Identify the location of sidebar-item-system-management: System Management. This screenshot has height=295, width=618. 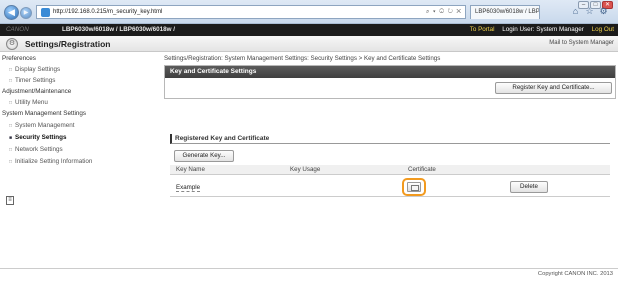
(42, 125).